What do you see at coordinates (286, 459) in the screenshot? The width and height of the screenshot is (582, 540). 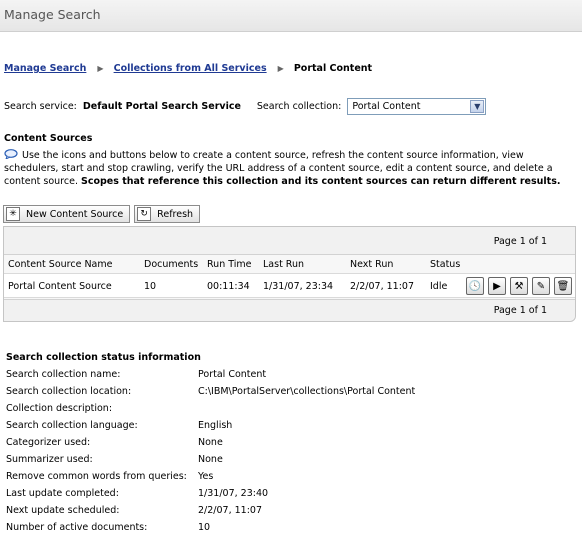 I see `info-row: Summarizer used: None` at bounding box center [286, 459].